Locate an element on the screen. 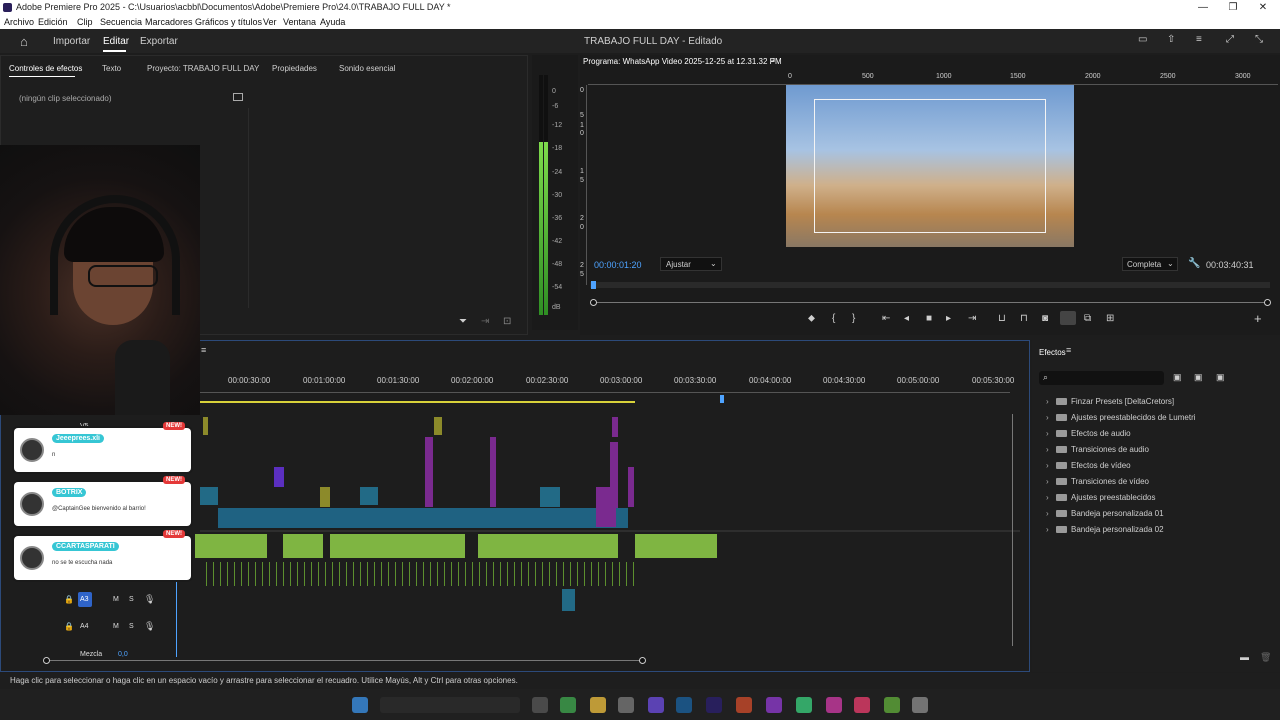  wrench-icon: 🔧 is located at coordinates (1194, 263).